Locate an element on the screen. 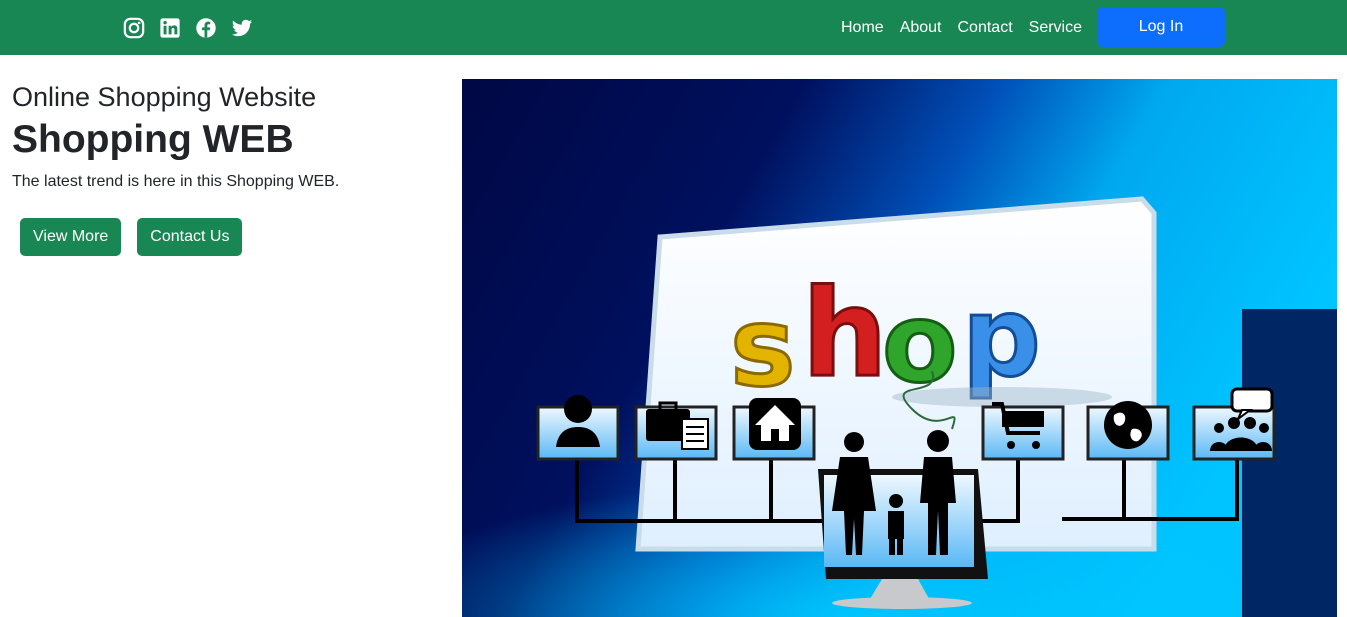 This screenshot has height=617, width=1347. home-icon is located at coordinates (775, 424).